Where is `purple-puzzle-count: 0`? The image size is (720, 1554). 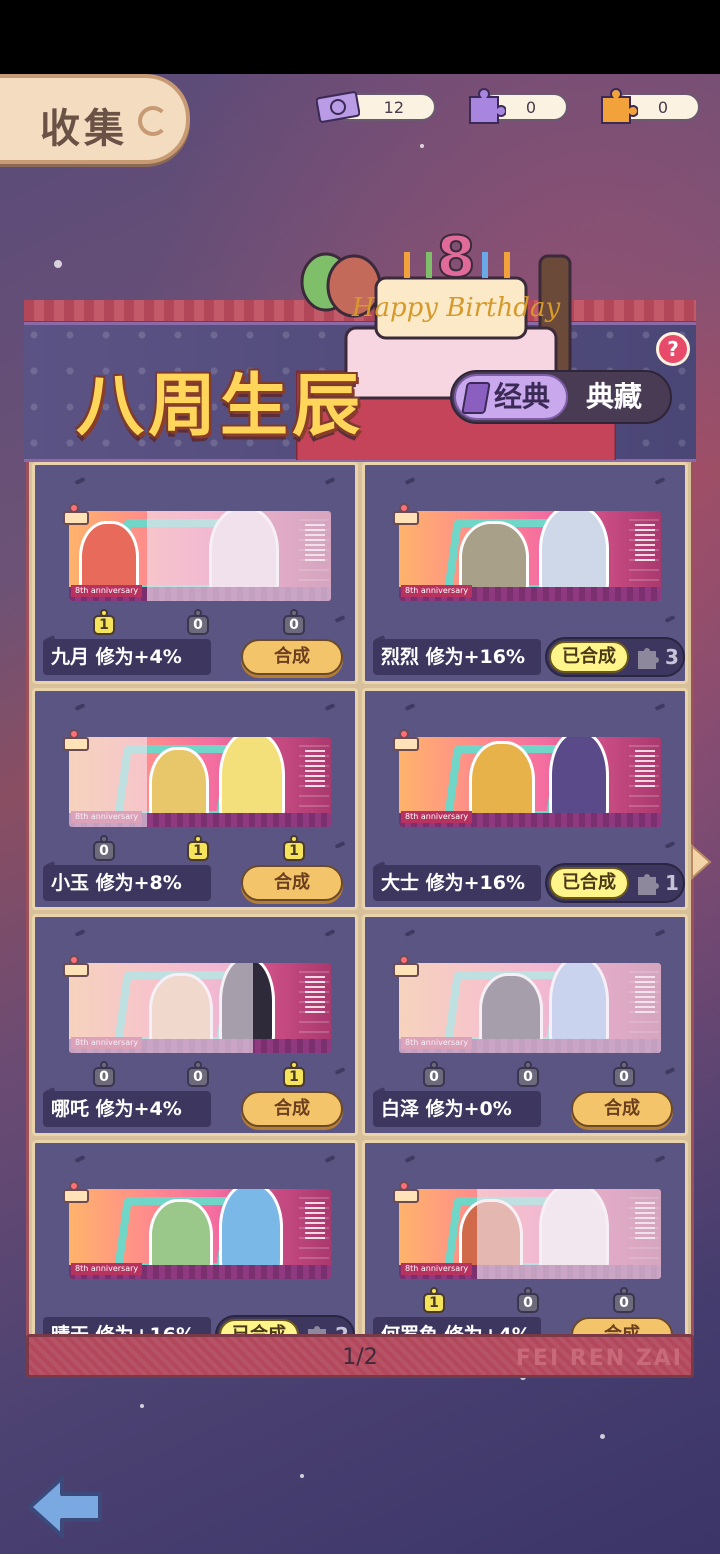
purple-puzzle-count: 0 is located at coordinates (530, 107).